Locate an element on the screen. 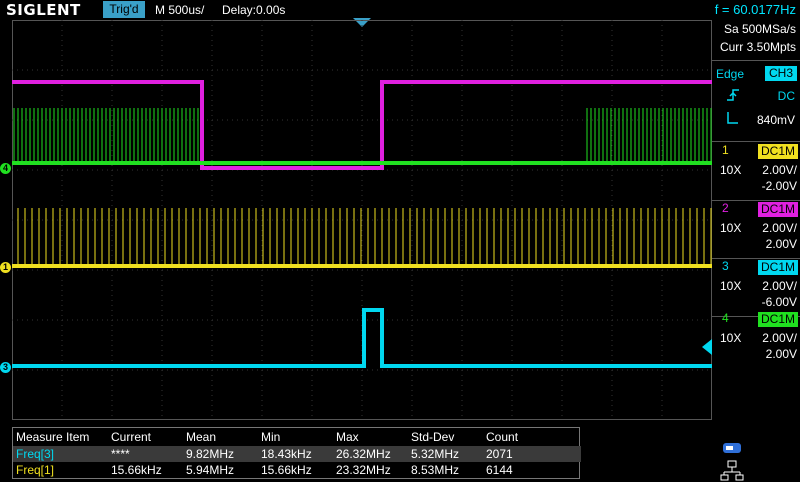  channel-1-panel: 1 DC1M 10X 2.00V/ -2.00V is located at coordinates (756, 171).